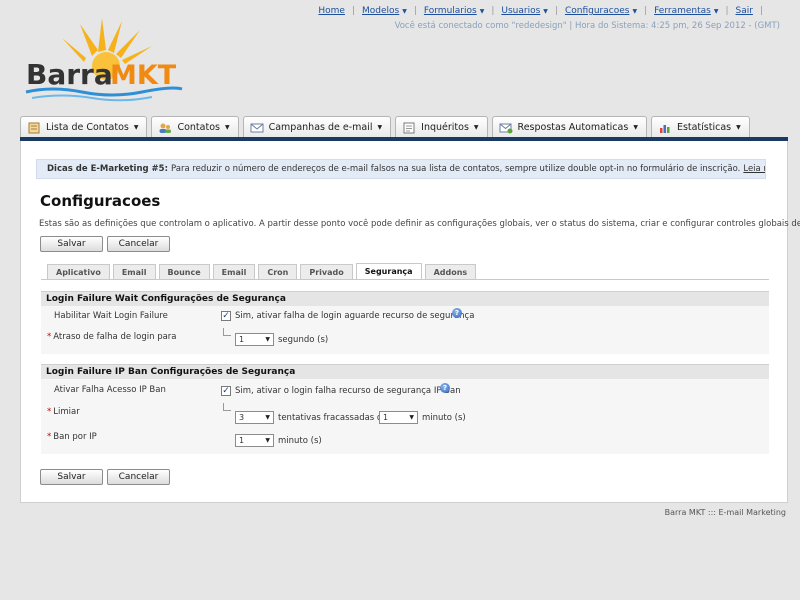 The width and height of the screenshot is (800, 600). I want to click on delay-unit: segundo (s), so click(303, 340).